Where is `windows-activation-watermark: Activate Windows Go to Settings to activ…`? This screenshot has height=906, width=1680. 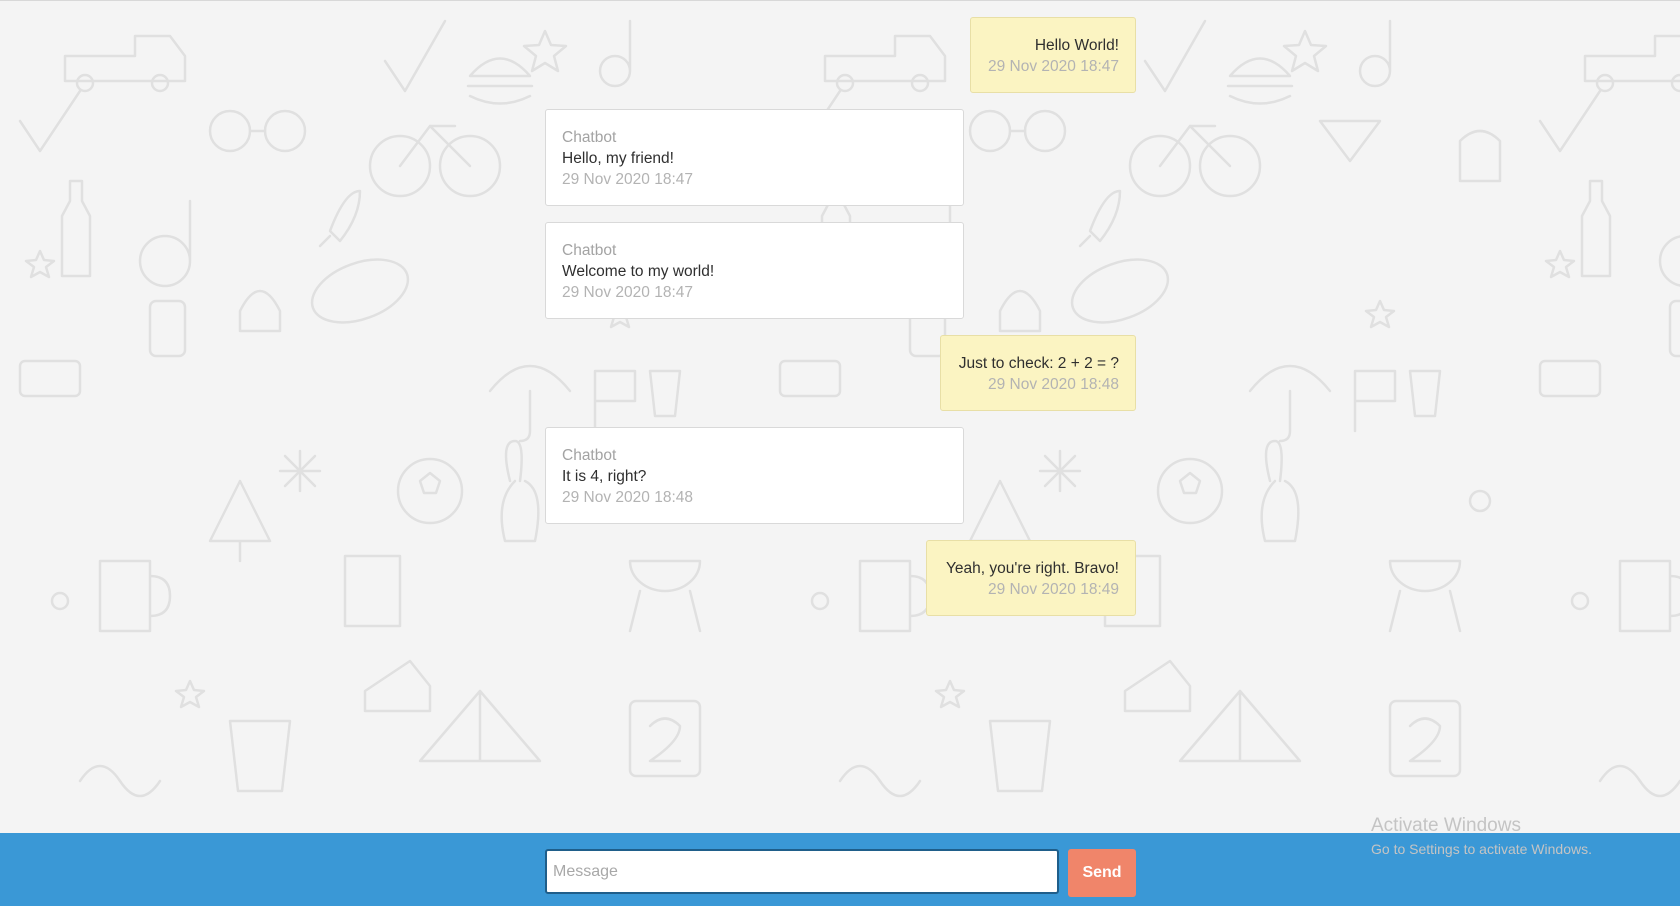 windows-activation-watermark: Activate Windows Go to Settings to activ… is located at coordinates (1481, 836).